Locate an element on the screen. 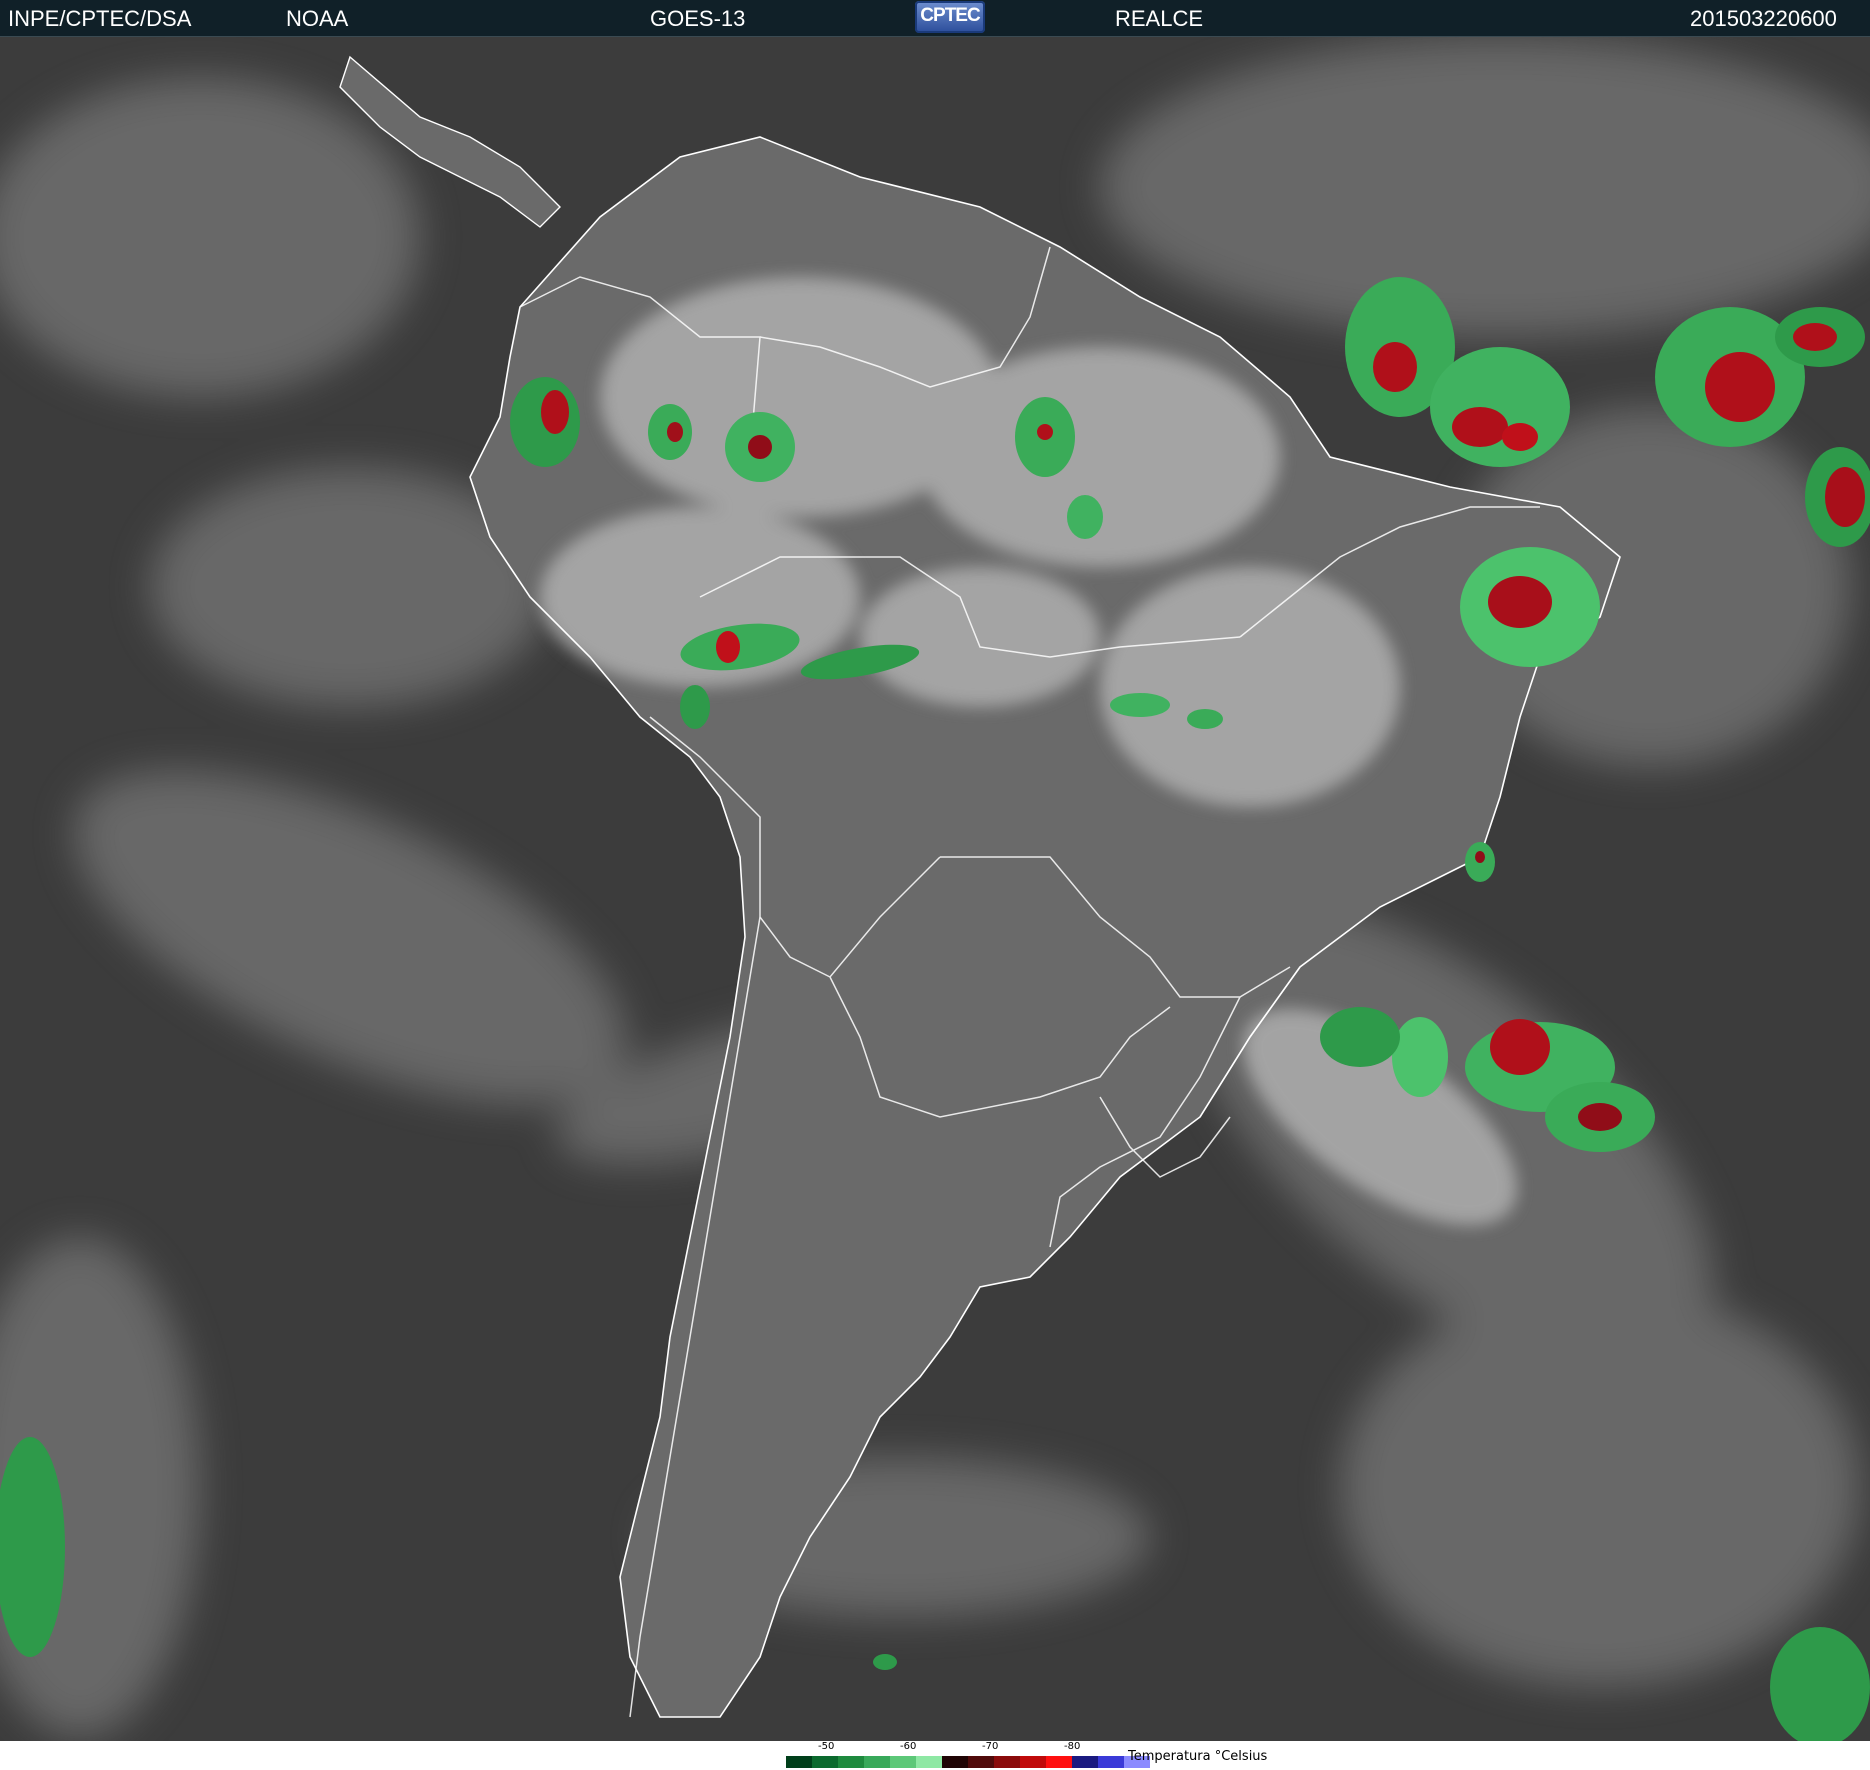  temperature-color-scale is located at coordinates (968, 1762).